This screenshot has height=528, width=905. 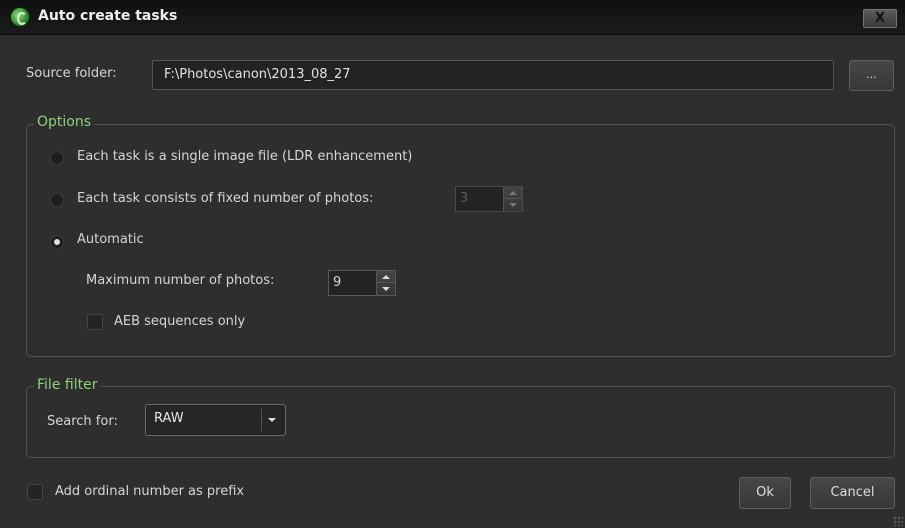 What do you see at coordinates (452, 17) in the screenshot?
I see `title-bar: Auto create tasks X` at bounding box center [452, 17].